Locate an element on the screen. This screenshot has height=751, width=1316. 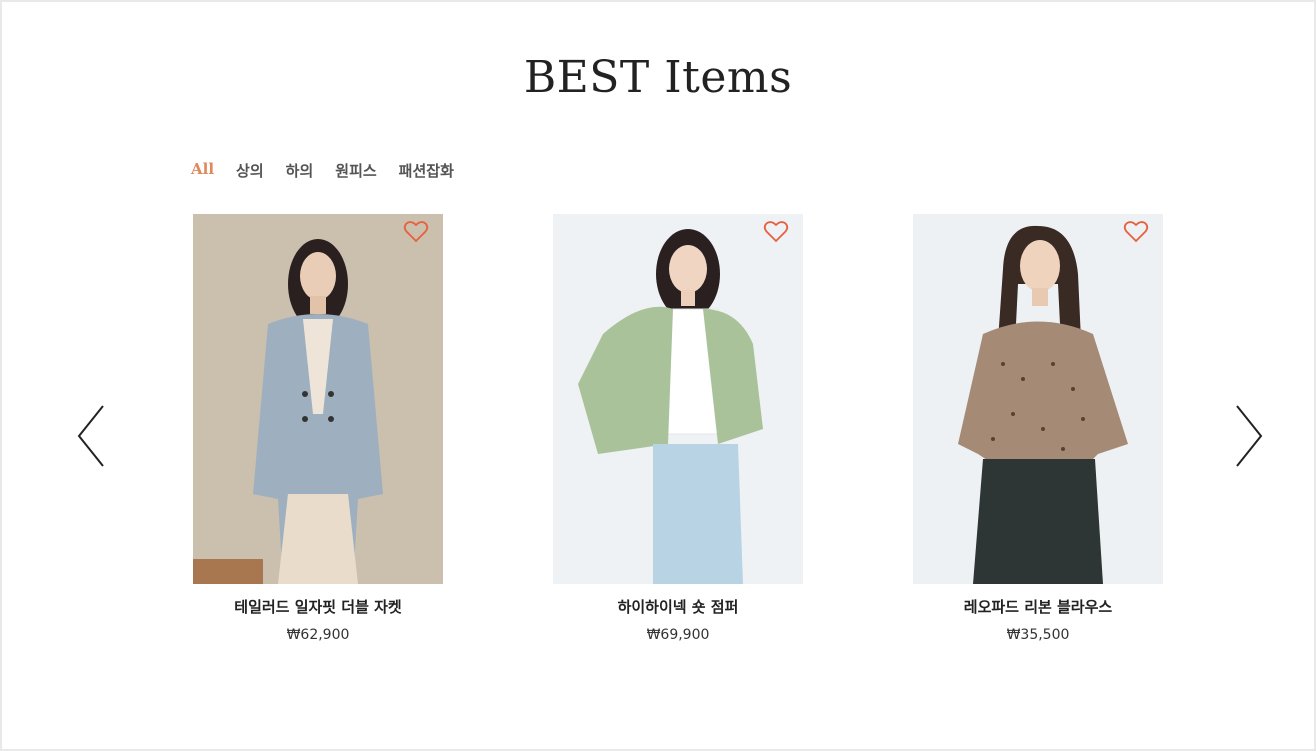
product-price: ₩35,500 is located at coordinates (1038, 635).